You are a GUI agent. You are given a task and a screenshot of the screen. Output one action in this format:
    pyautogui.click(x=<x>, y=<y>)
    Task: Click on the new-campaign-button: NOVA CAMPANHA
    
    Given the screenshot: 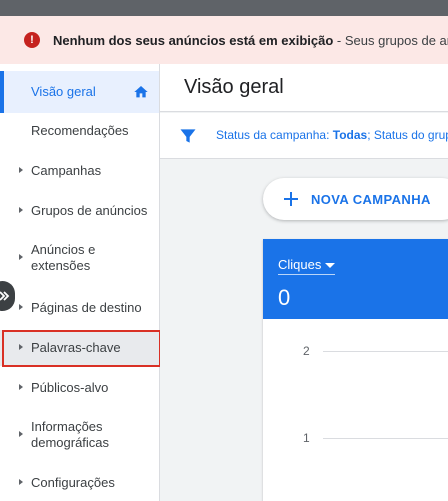 What is the action you would take?
    pyautogui.click(x=355, y=199)
    